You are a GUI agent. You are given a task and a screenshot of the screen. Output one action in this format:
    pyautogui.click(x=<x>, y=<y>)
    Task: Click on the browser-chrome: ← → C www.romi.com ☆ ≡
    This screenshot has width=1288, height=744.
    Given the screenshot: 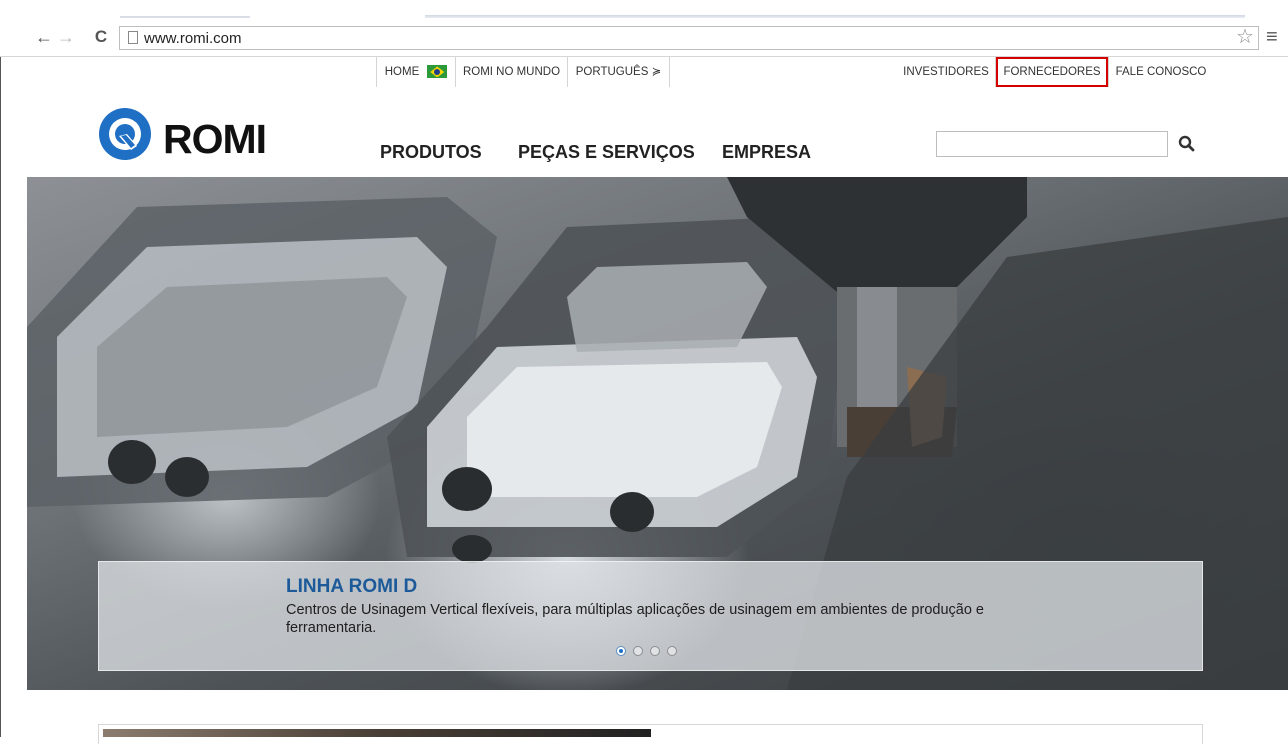 What is the action you would take?
    pyautogui.click(x=644, y=28)
    